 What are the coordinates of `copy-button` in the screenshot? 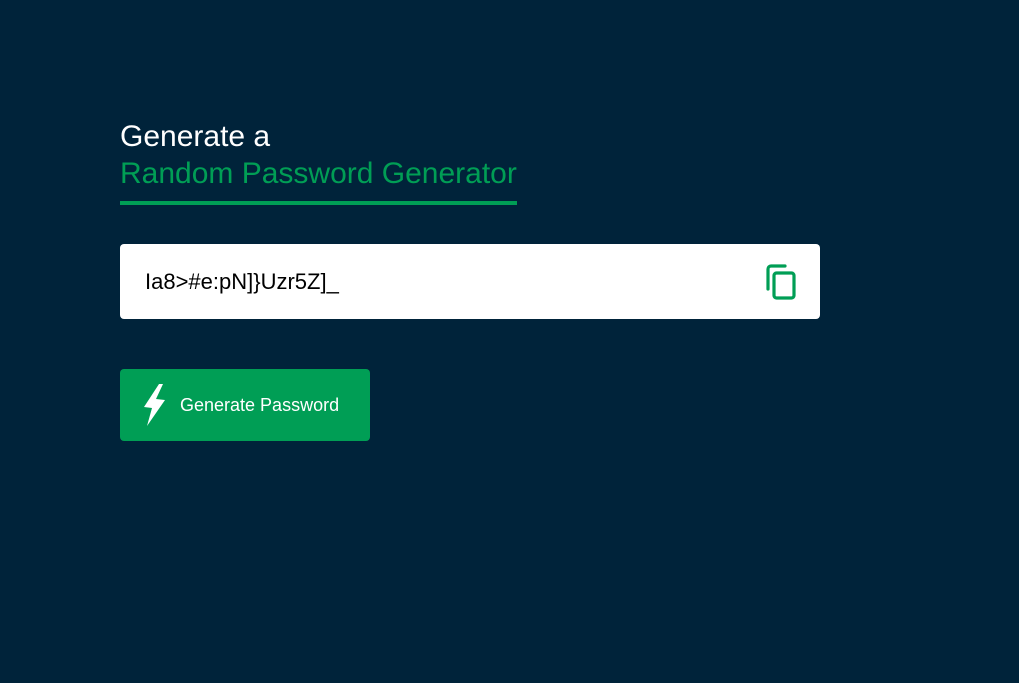 It's located at (781, 282).